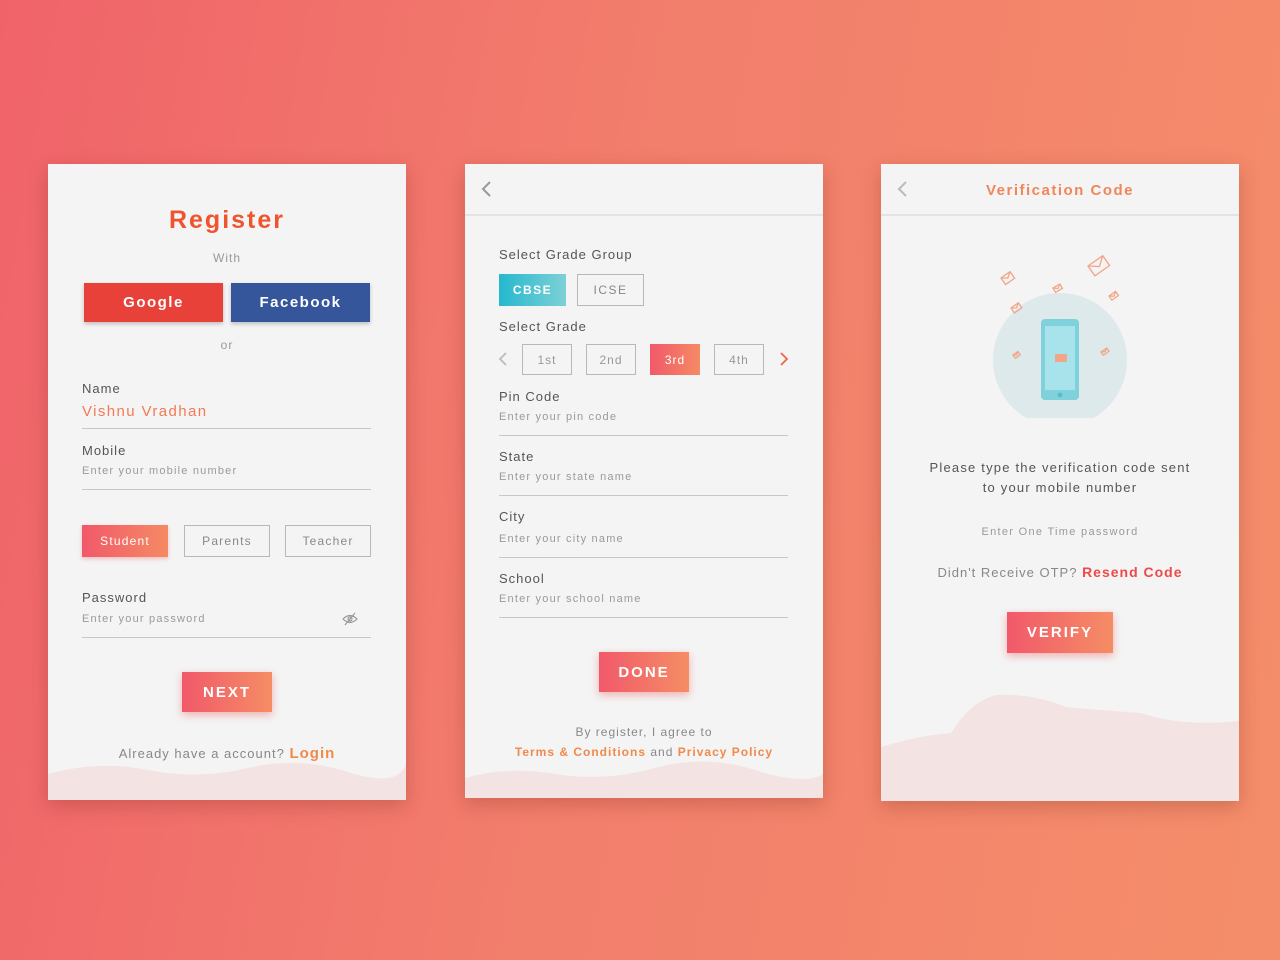  Describe the element at coordinates (1060, 190) in the screenshot. I see `verification-title: Verification Code` at that location.